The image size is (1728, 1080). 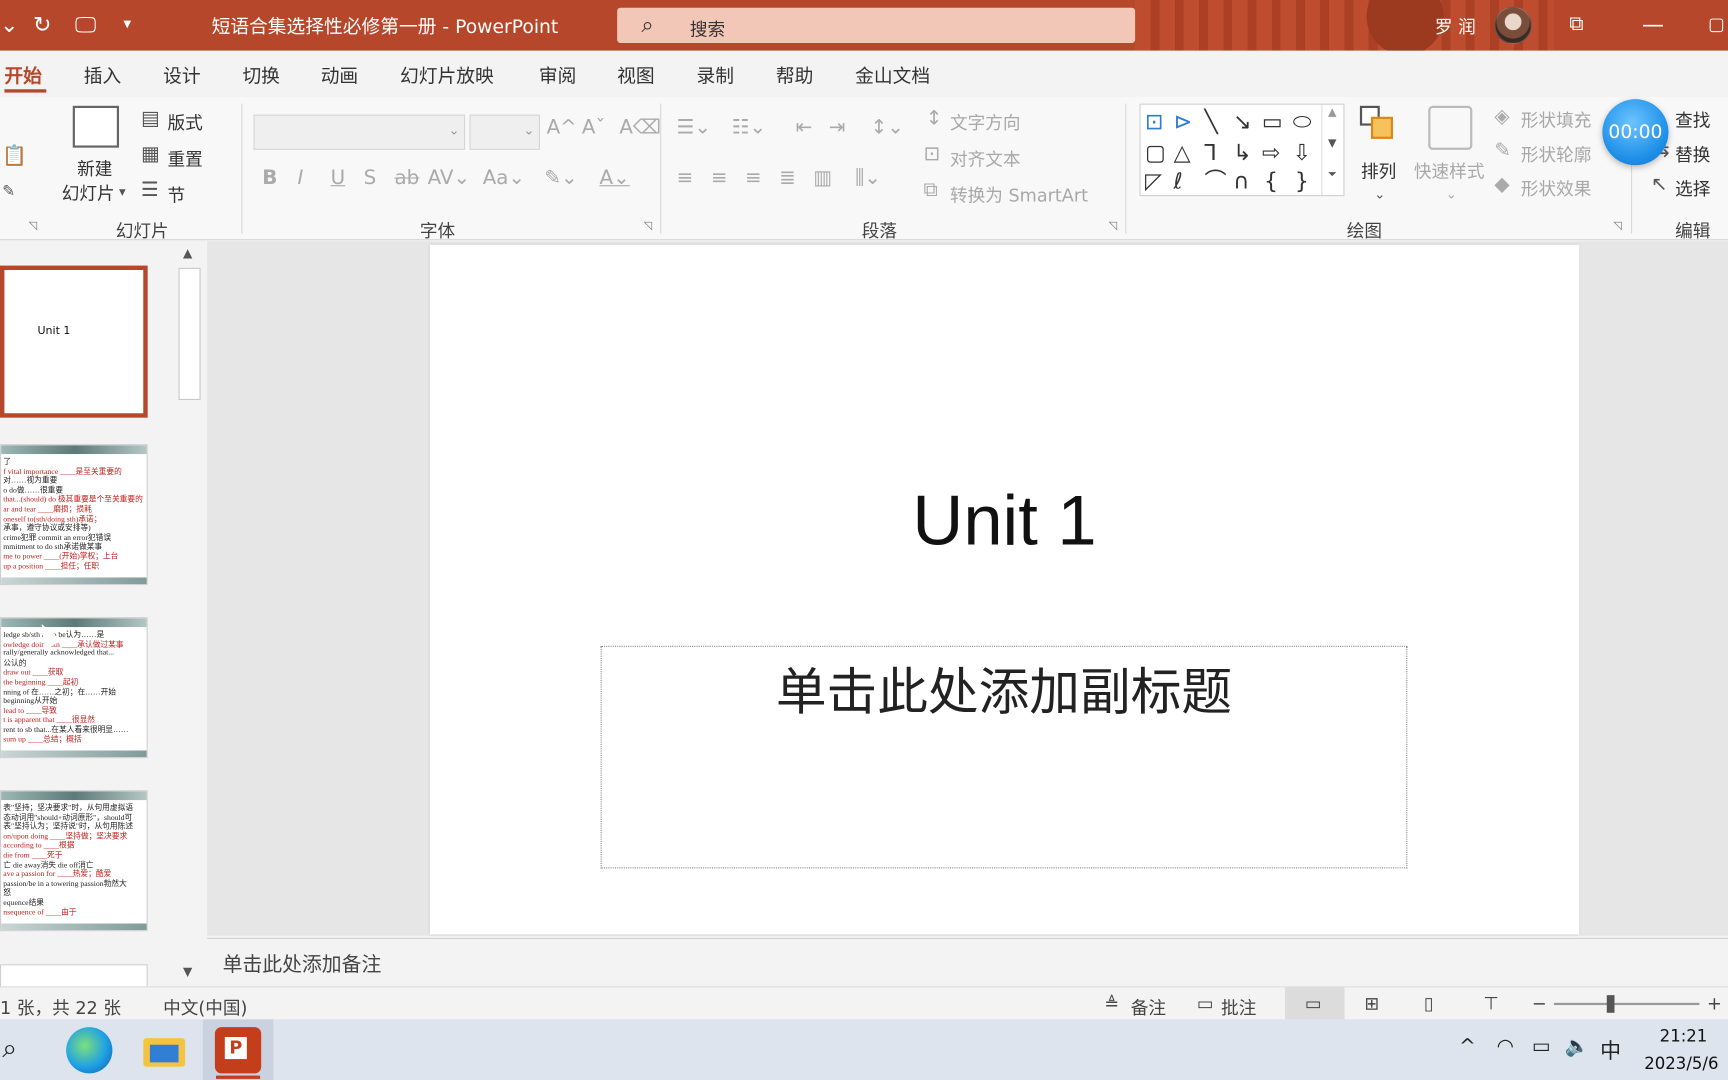 What do you see at coordinates (749, 127) in the screenshot?
I see `numbering-icon: ☷⌄` at bounding box center [749, 127].